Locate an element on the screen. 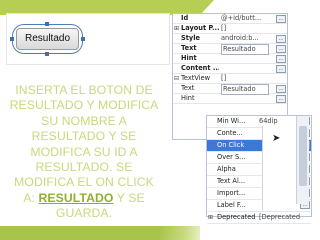 Image resolution: width=320 pixels, height=240 pixels. expand-toggle-icon: ⊟ is located at coordinates (176, 78).